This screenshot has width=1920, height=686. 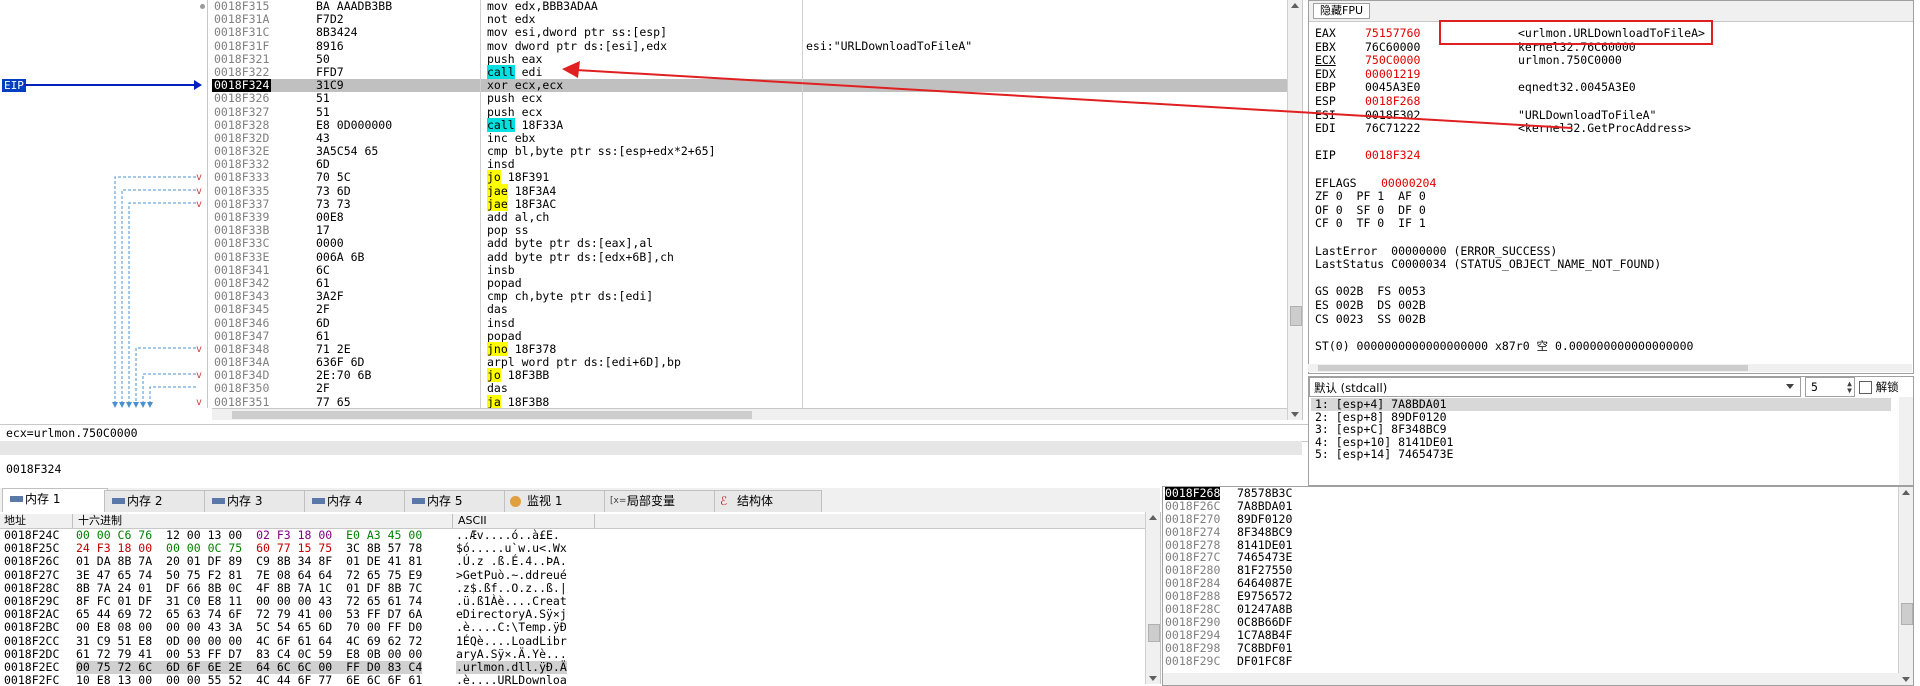 What do you see at coordinates (664, 501) in the screenshot?
I see `tab-local-variables: [x=] 局部变量` at bounding box center [664, 501].